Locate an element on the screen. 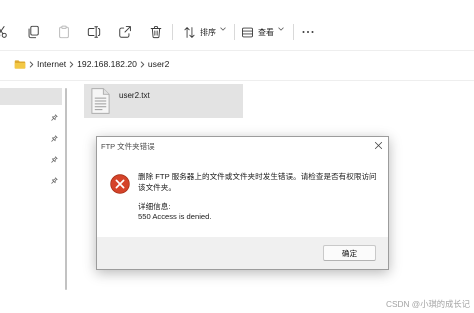  share-button is located at coordinates (125, 32).